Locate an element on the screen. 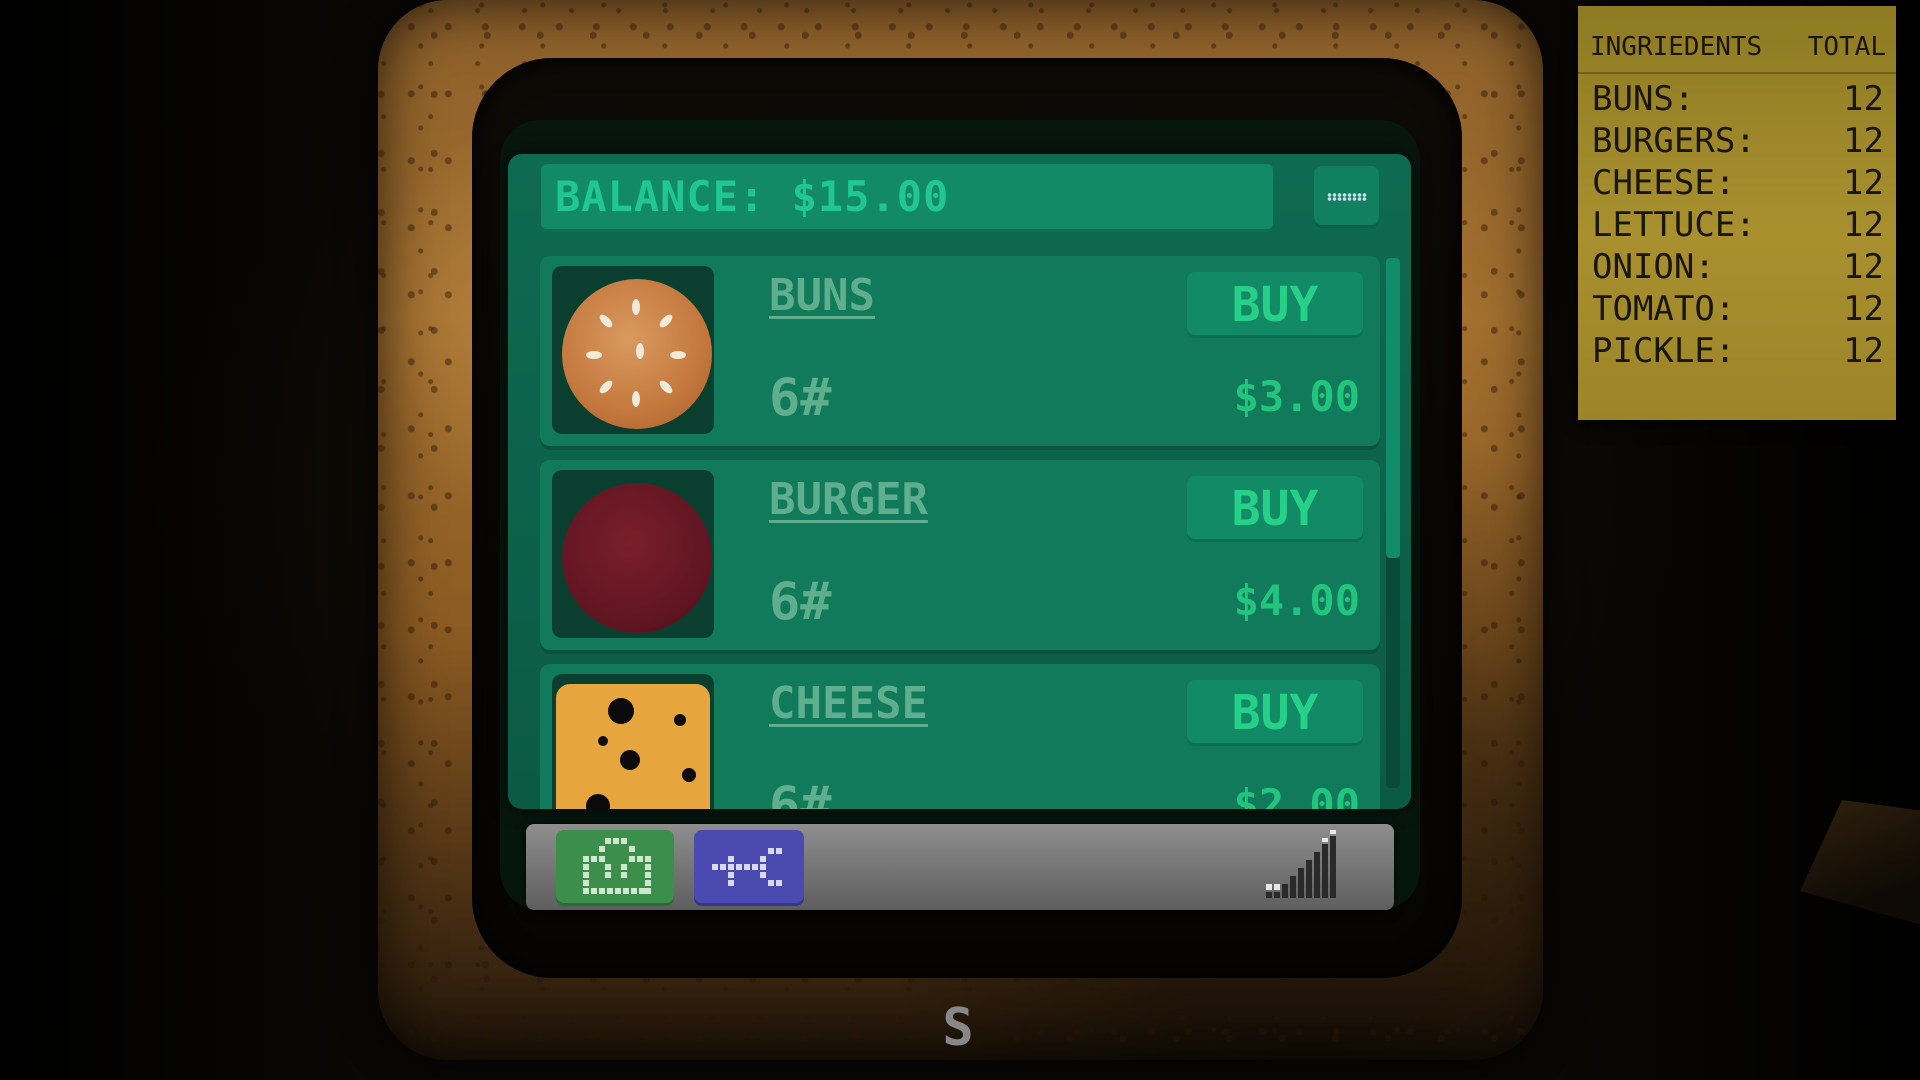 The height and width of the screenshot is (1080, 1920). ingredient-row: PICKLE: 12 is located at coordinates (1738, 351).